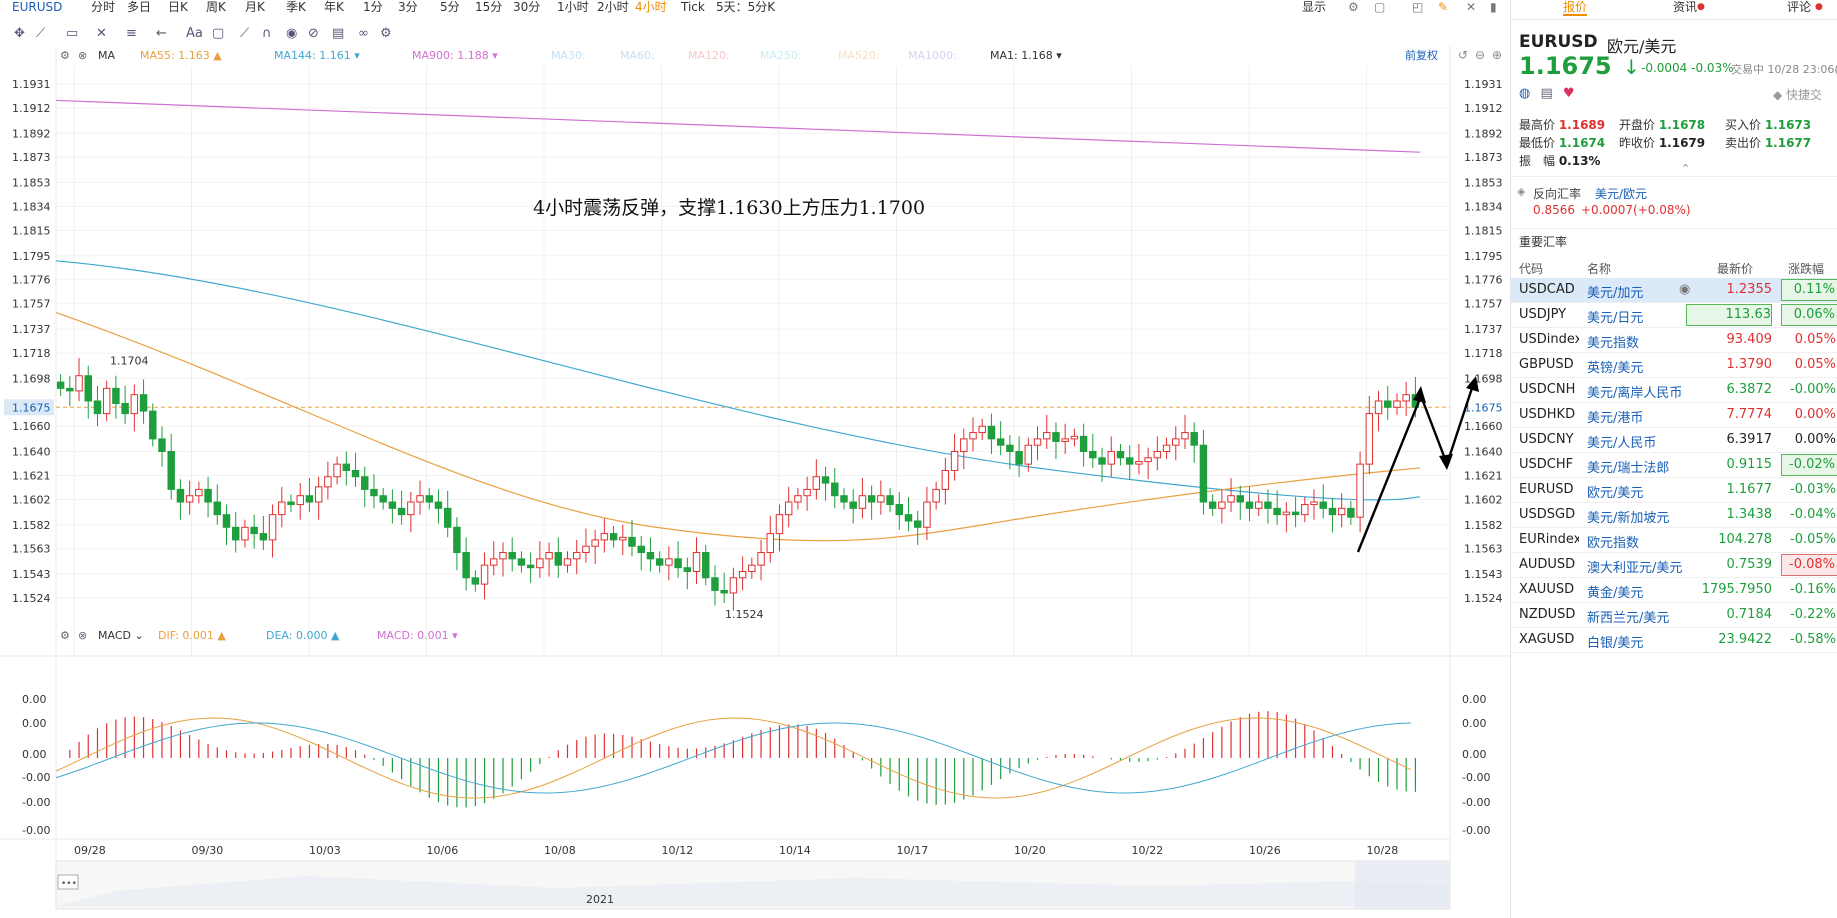 The image size is (1837, 918). Describe the element at coordinates (1621, 193) in the screenshot. I see `reverse-pair: 美元/欧元` at that location.